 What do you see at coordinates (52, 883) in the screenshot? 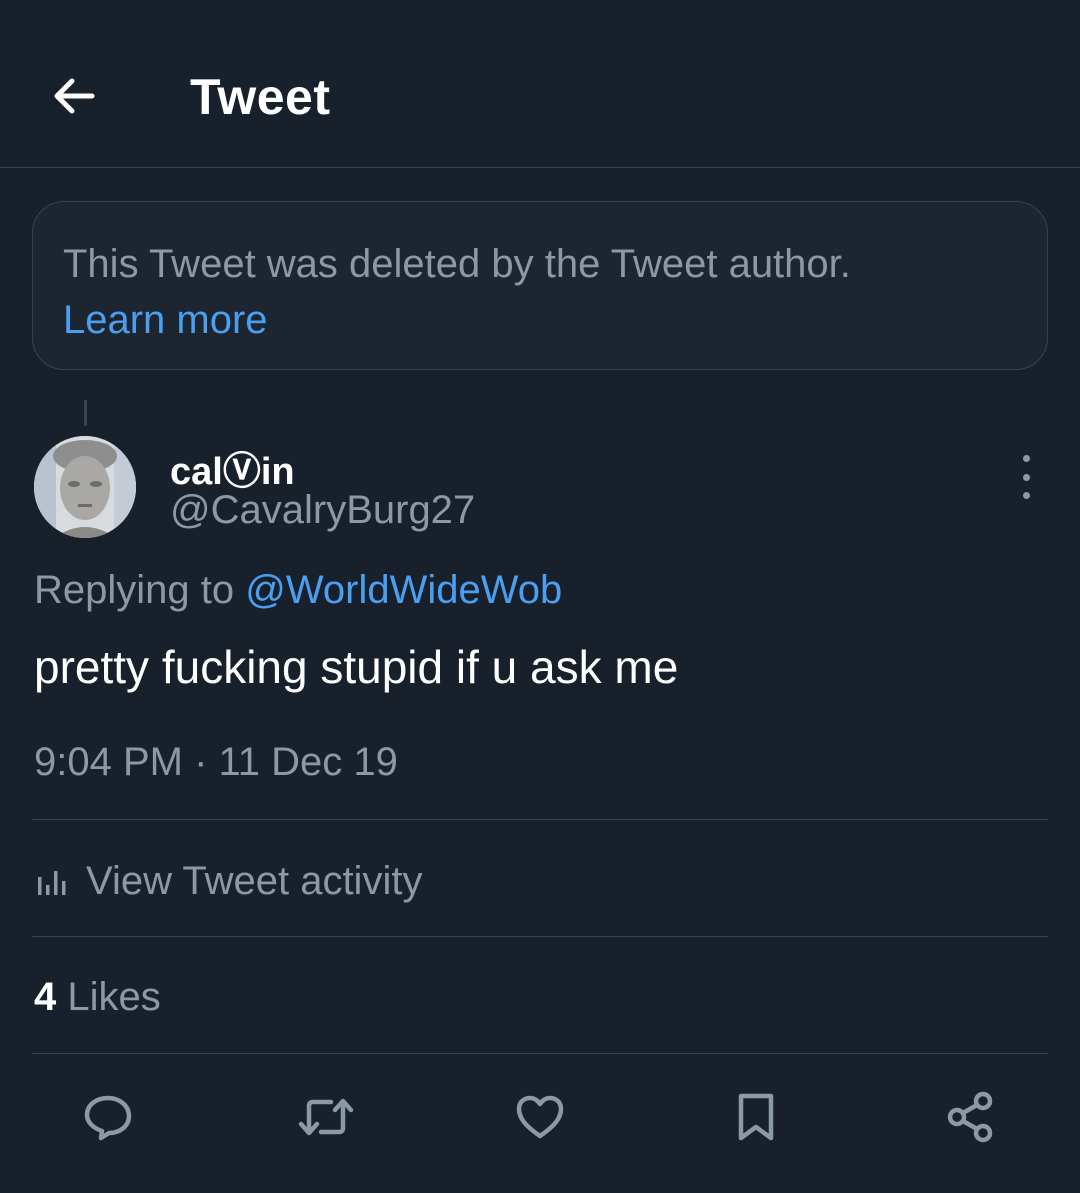
I see `bar-chart-icon` at bounding box center [52, 883].